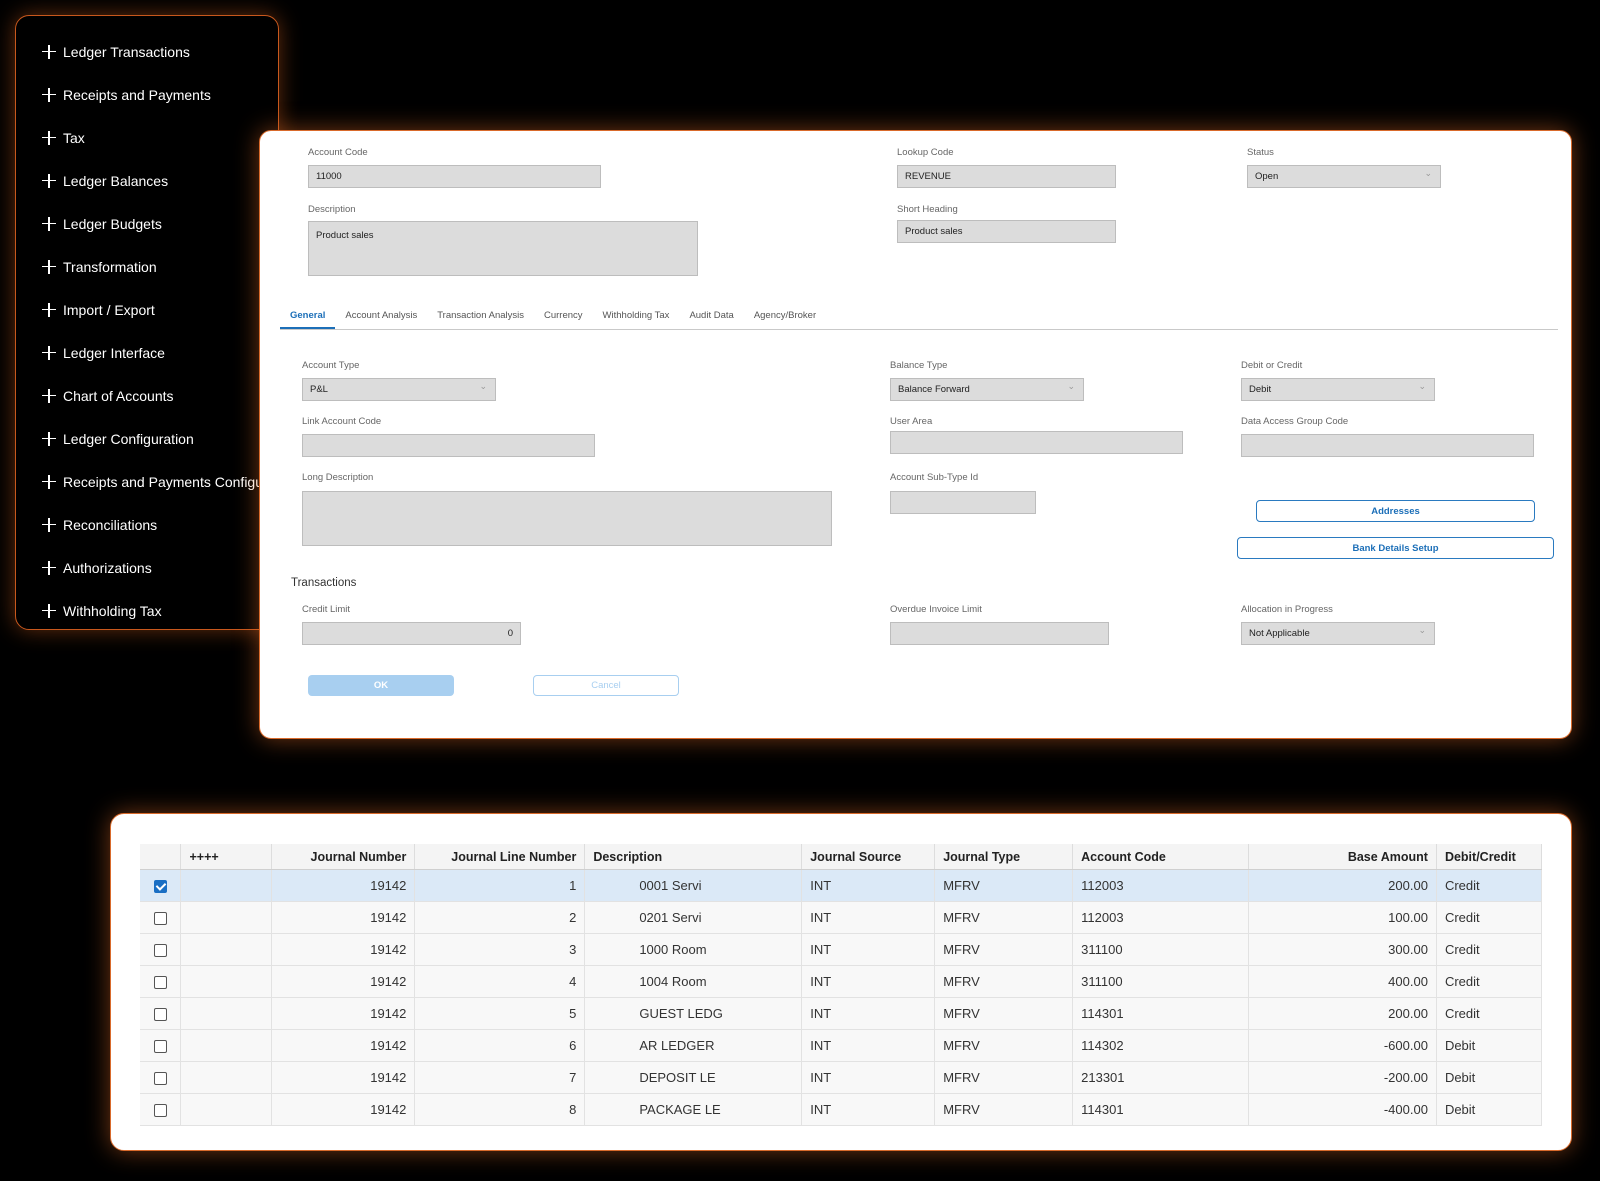  Describe the element at coordinates (868, 857) in the screenshot. I see `journal-source-header: Journal Source` at that location.